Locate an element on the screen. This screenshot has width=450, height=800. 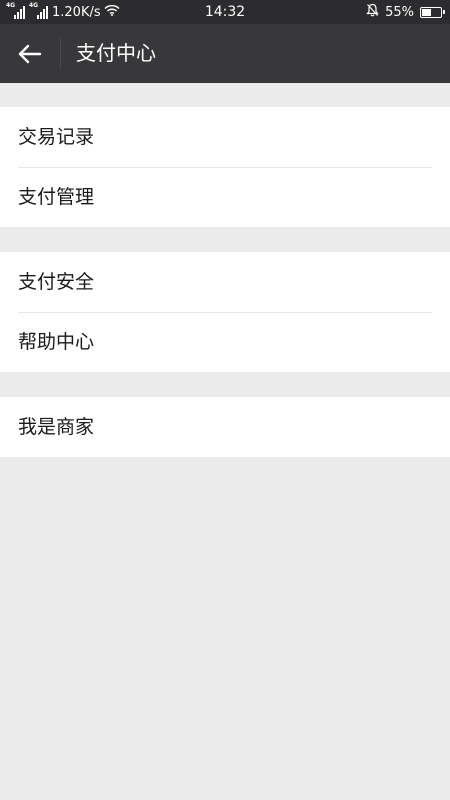
nav-bar: 支付中心 is located at coordinates (225, 53).